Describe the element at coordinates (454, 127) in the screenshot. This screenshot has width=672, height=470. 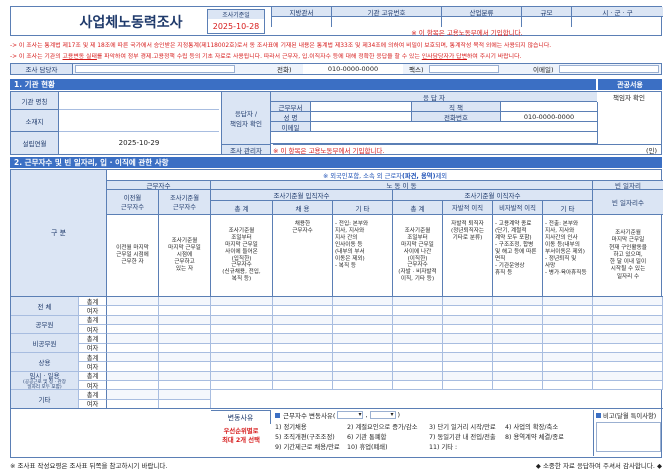
I see `email2-input` at that location.